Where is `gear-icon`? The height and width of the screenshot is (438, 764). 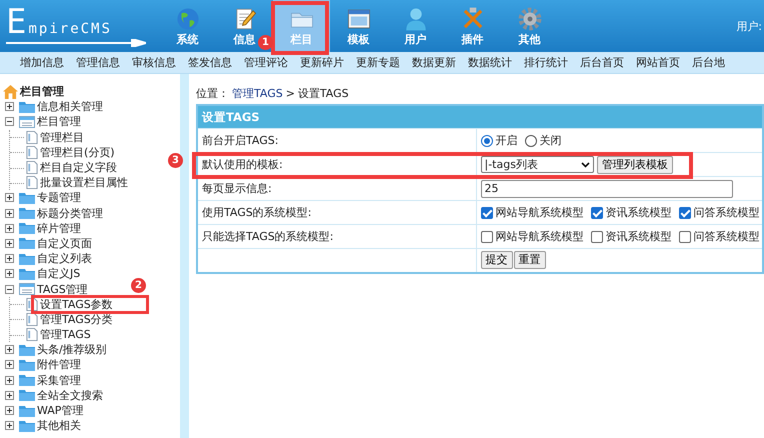
gear-icon is located at coordinates (529, 19).